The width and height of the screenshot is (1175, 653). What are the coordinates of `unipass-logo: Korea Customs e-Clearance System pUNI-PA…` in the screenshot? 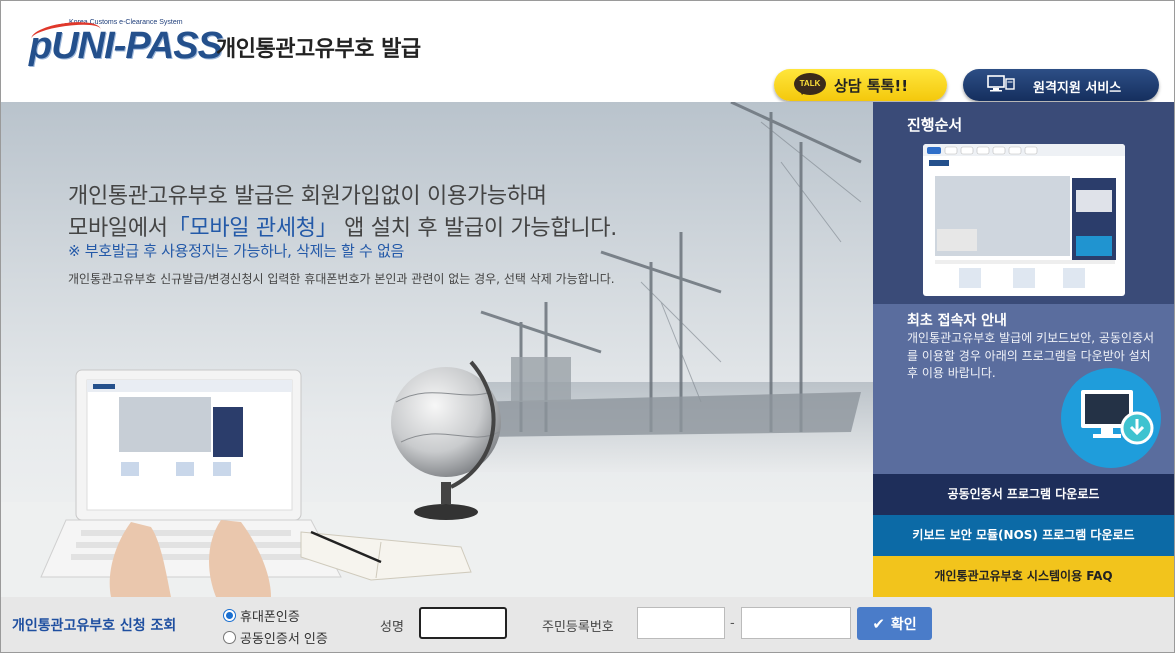 It's located at (126, 46).